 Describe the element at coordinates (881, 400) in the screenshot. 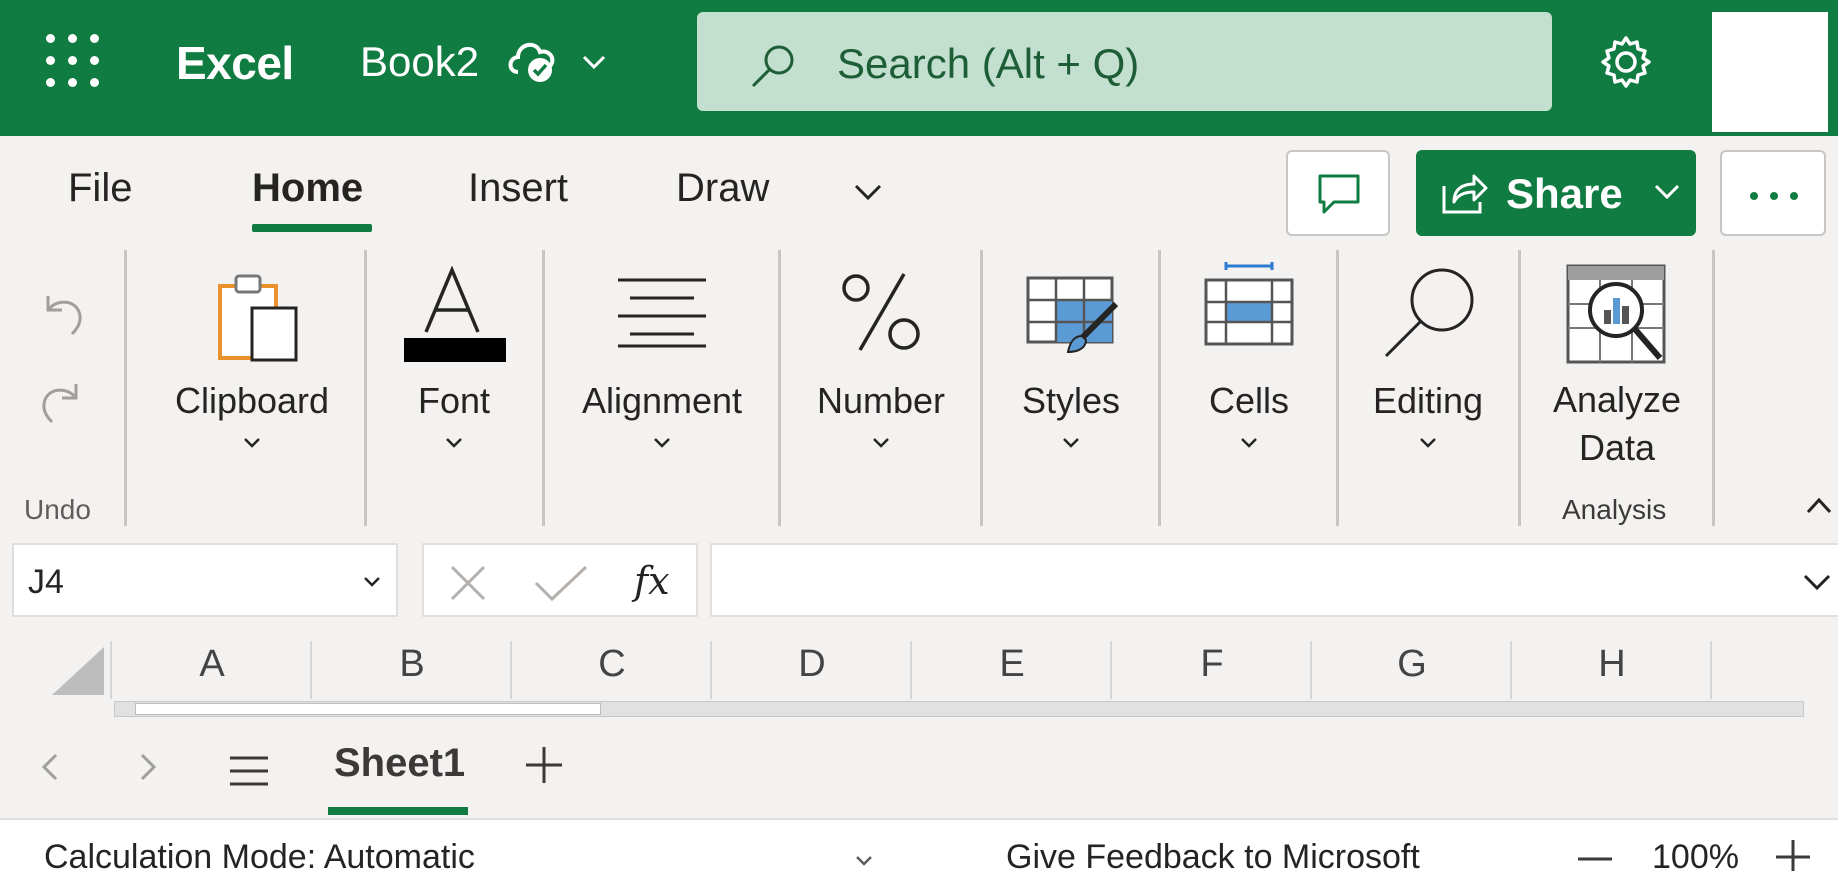

I see `number-label: Number` at that location.